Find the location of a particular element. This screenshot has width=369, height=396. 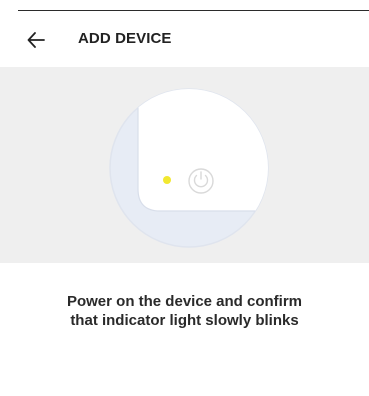

instruction-line-1: Power on the device and confirm is located at coordinates (184, 301).